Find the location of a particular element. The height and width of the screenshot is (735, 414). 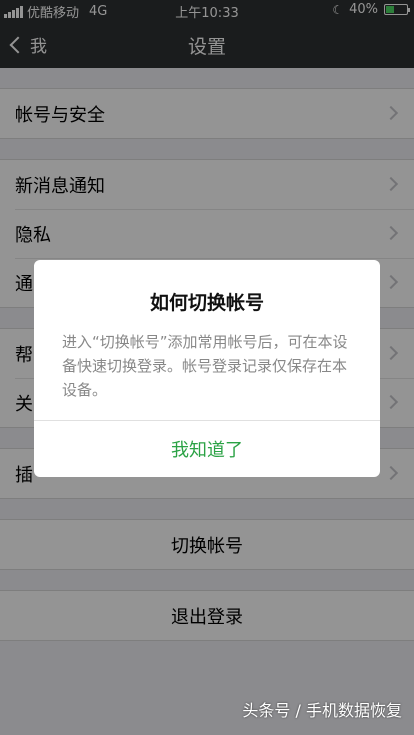

dialog-confirm-button: 我知道了 is located at coordinates (207, 449).